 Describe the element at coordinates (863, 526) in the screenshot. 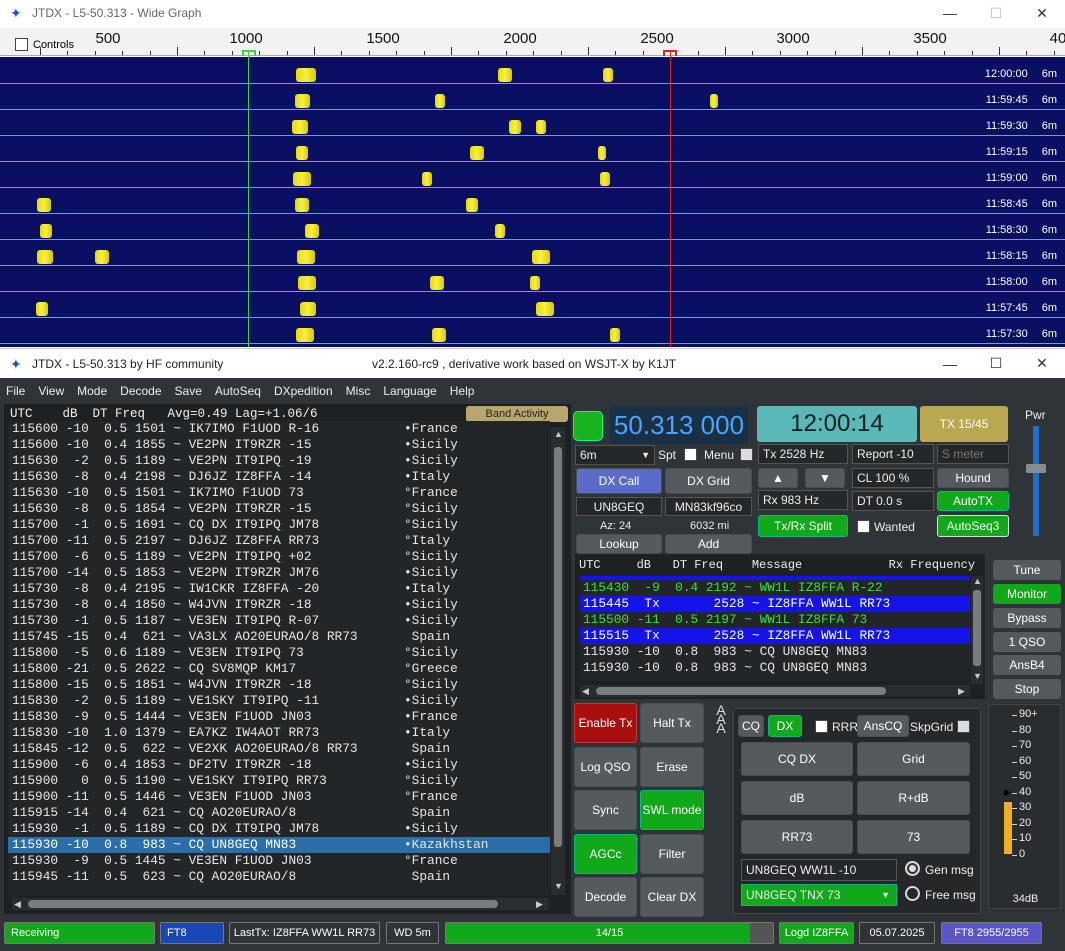

I see `wanted-checkbox` at that location.